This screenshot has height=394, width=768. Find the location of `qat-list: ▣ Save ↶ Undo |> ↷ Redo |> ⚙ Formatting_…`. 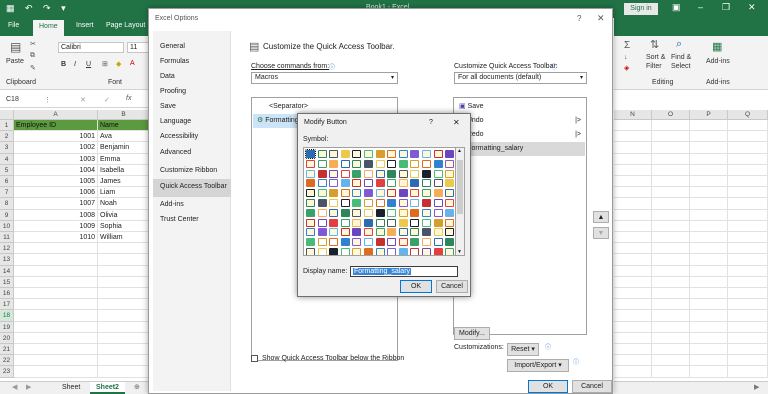

qat-list: ▣ Save ↶ Undo |> ↷ Redo |> ⚙ Formatting_… is located at coordinates (520, 216).